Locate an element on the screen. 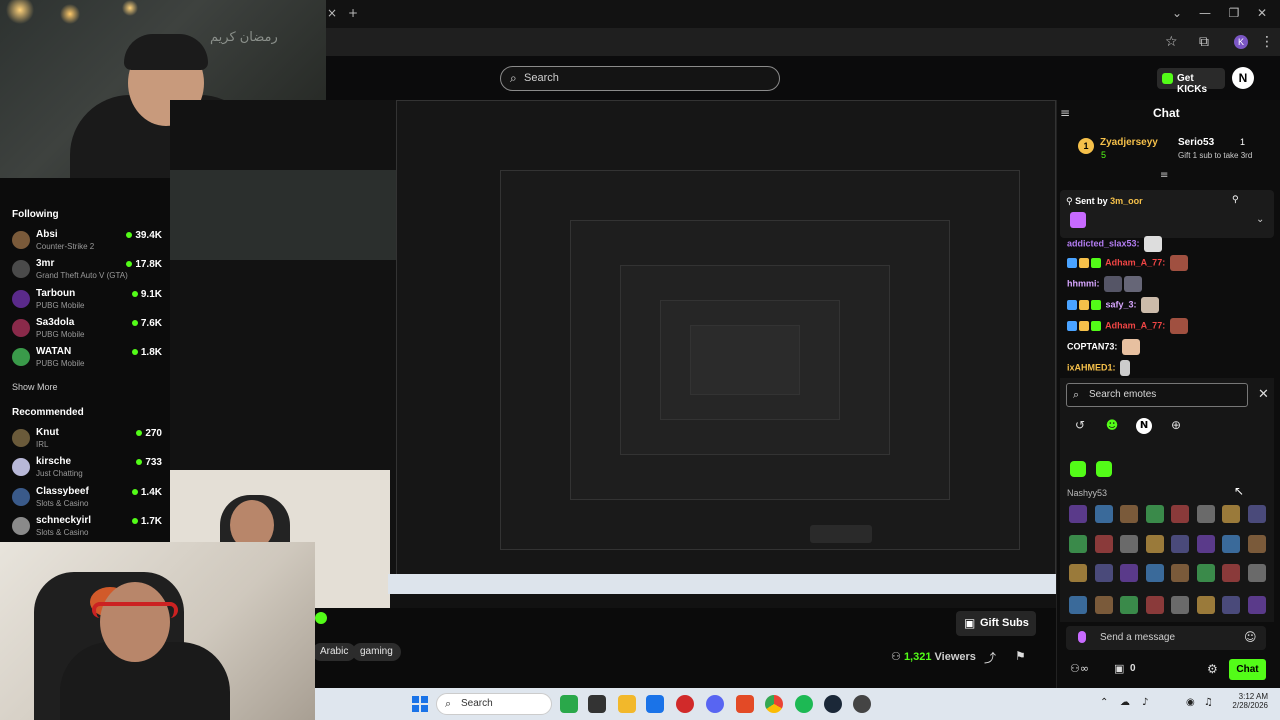  spotify-icon is located at coordinates (804, 704).